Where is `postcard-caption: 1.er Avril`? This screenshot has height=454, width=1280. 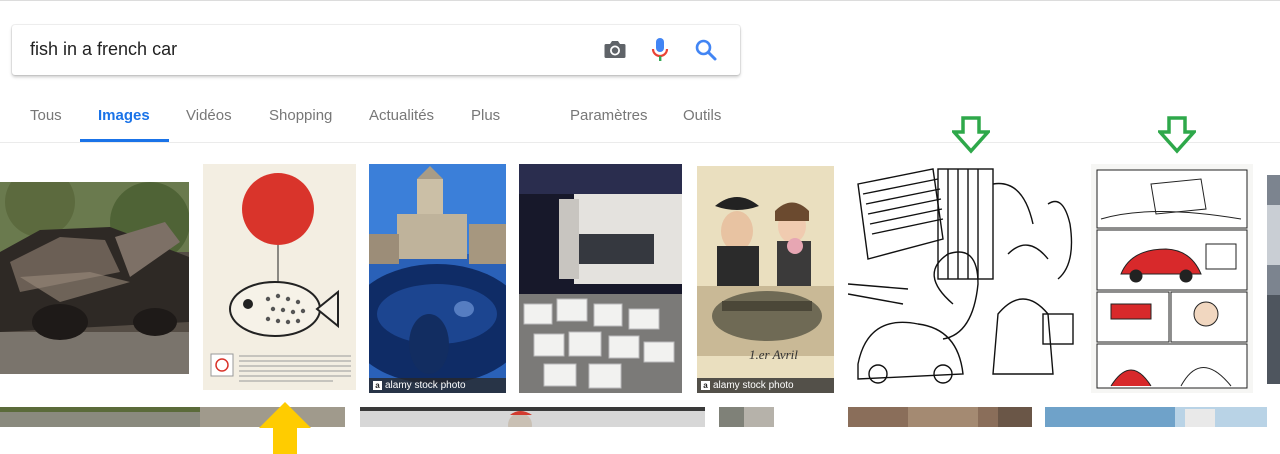 postcard-caption: 1.er Avril is located at coordinates (773, 354).